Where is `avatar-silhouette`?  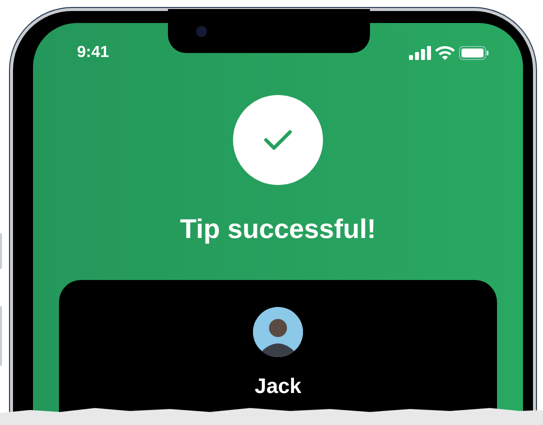 avatar-silhouette is located at coordinates (278, 331).